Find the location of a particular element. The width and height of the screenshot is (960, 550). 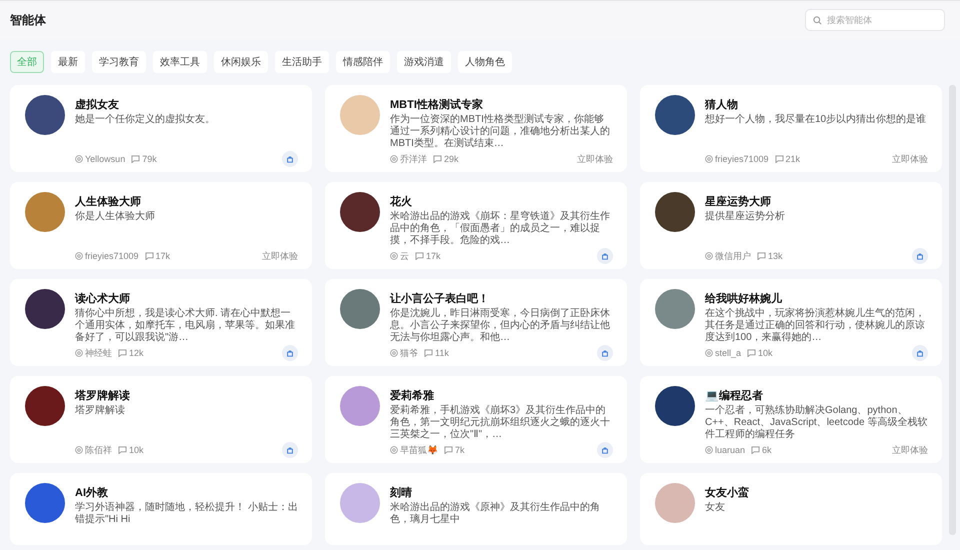

agent-card: 猜人物 想好一个人物，我尽量在10步以内猜出你想的是谁 frieyies71009 21k 立即体验 is located at coordinates (791, 128).